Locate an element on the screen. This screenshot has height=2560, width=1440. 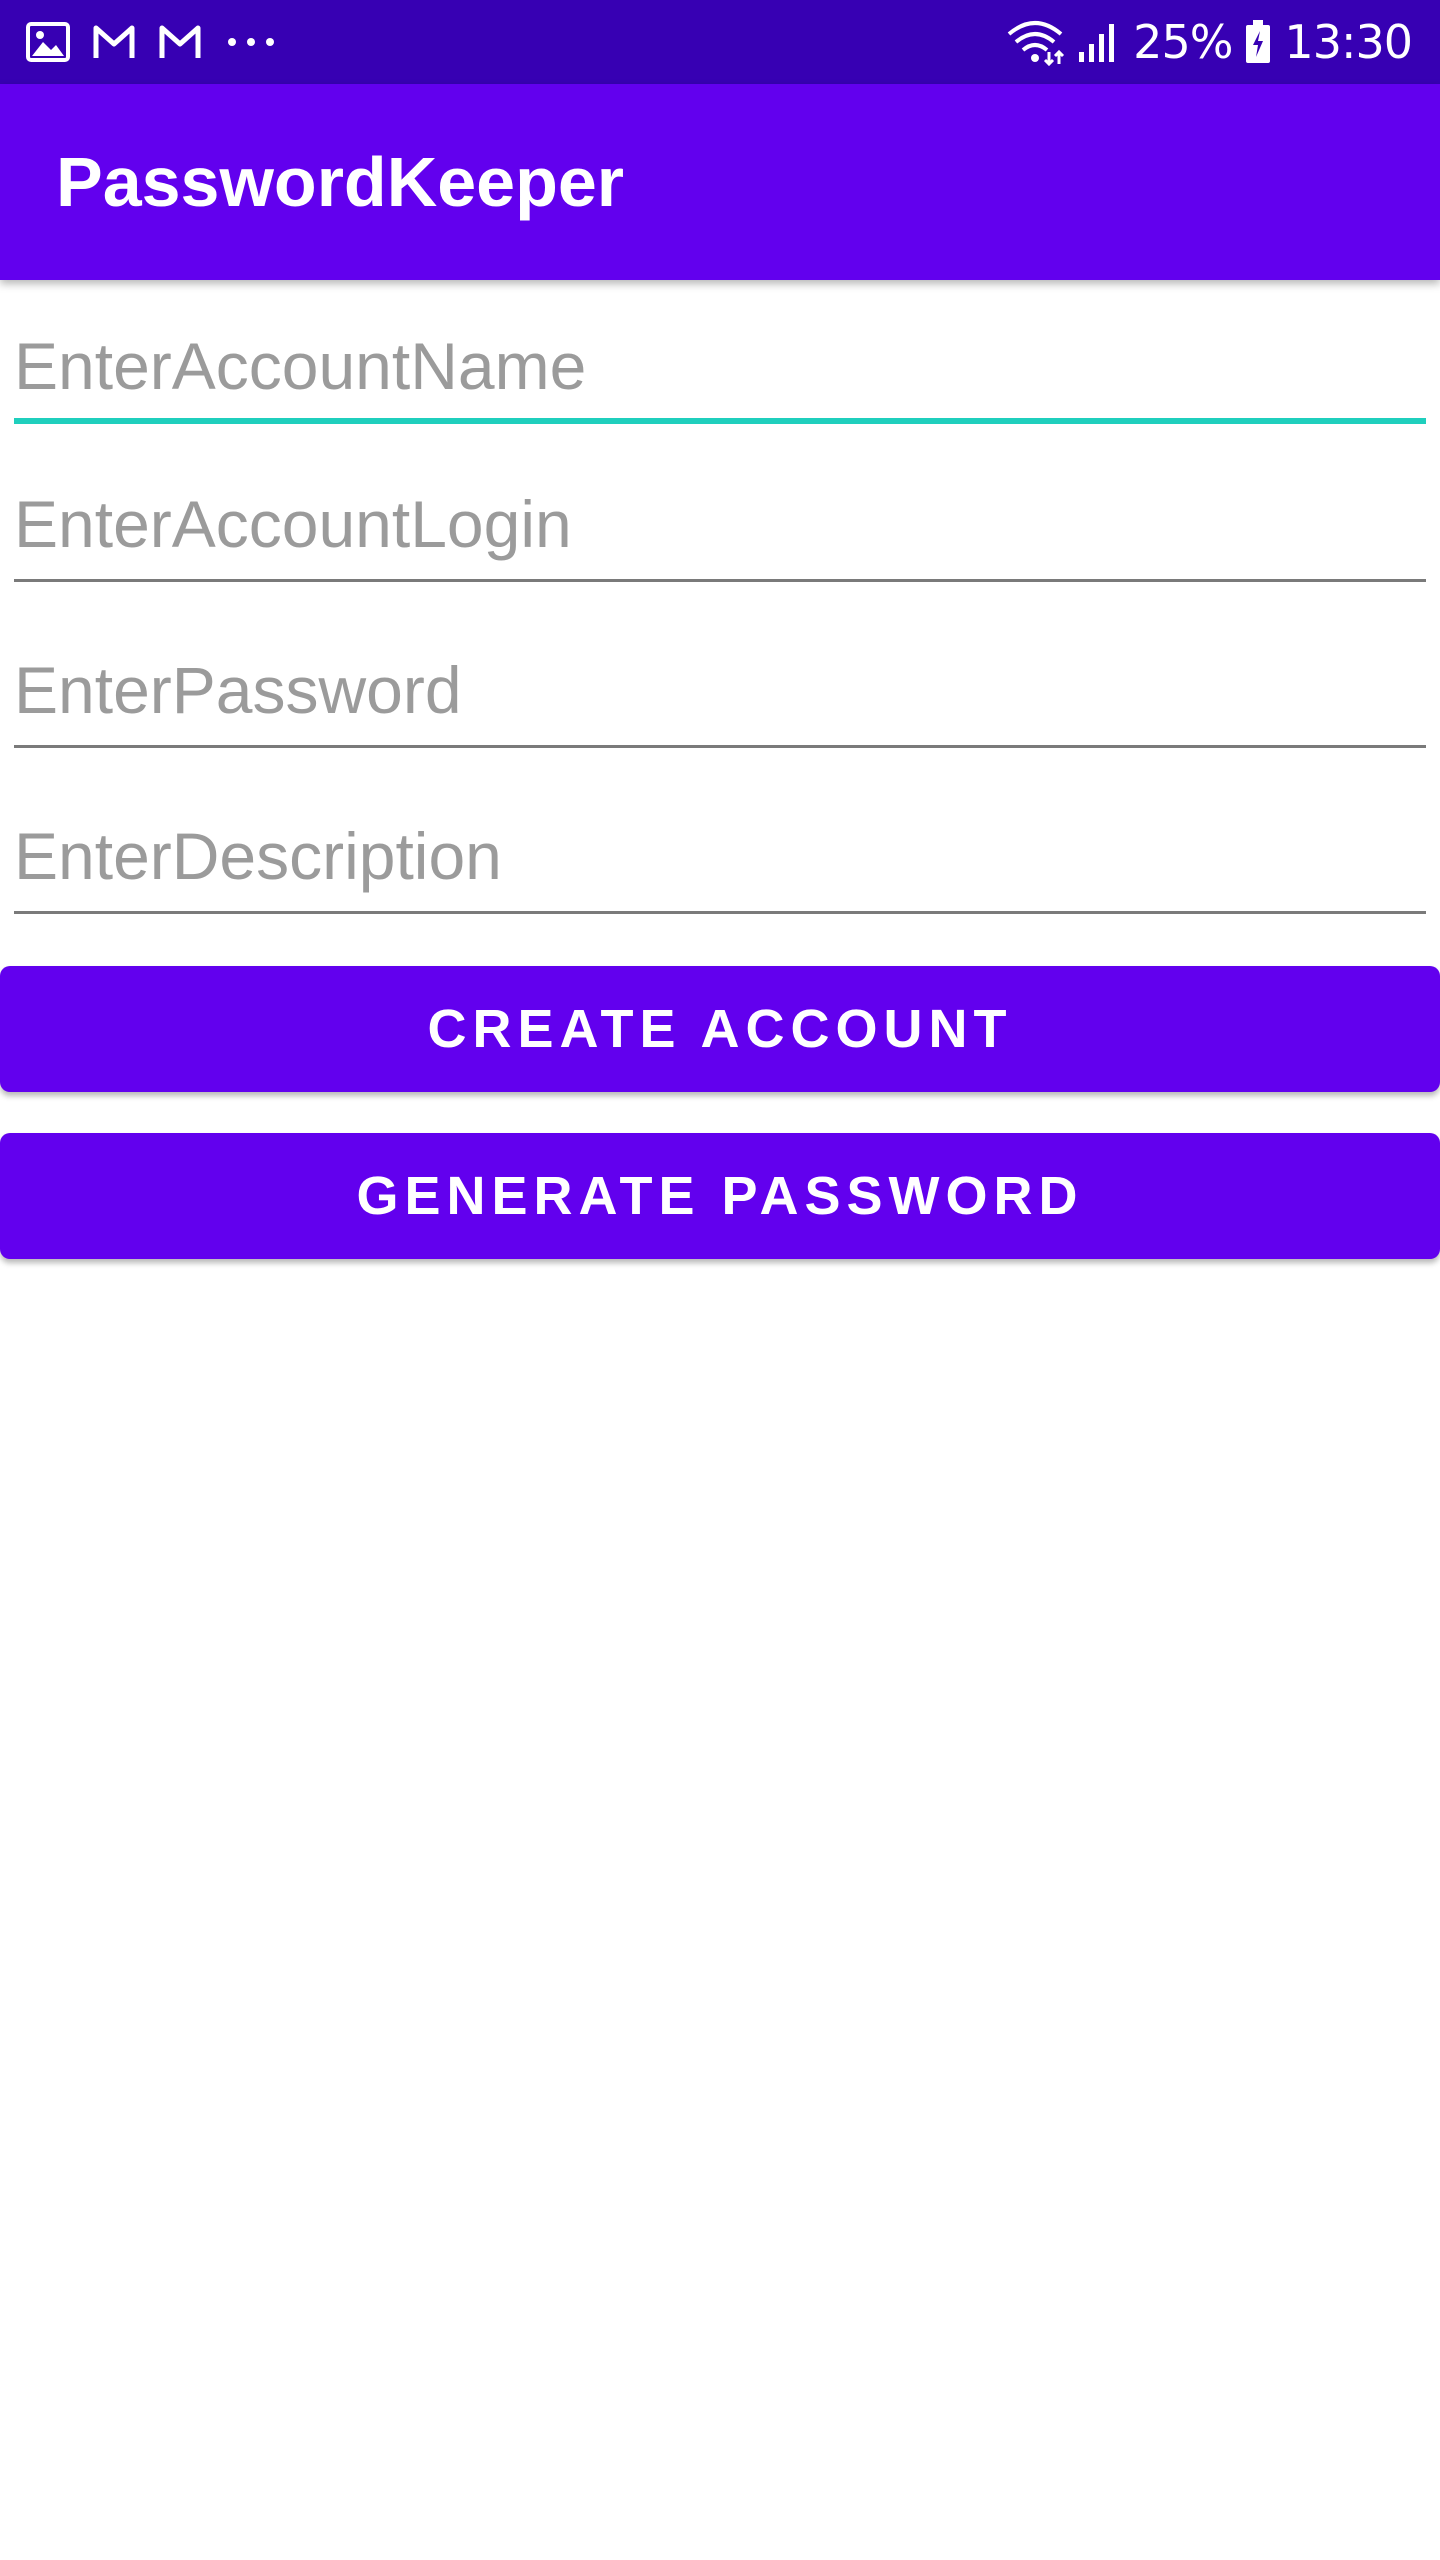
password-field is located at coordinates (720, 693).